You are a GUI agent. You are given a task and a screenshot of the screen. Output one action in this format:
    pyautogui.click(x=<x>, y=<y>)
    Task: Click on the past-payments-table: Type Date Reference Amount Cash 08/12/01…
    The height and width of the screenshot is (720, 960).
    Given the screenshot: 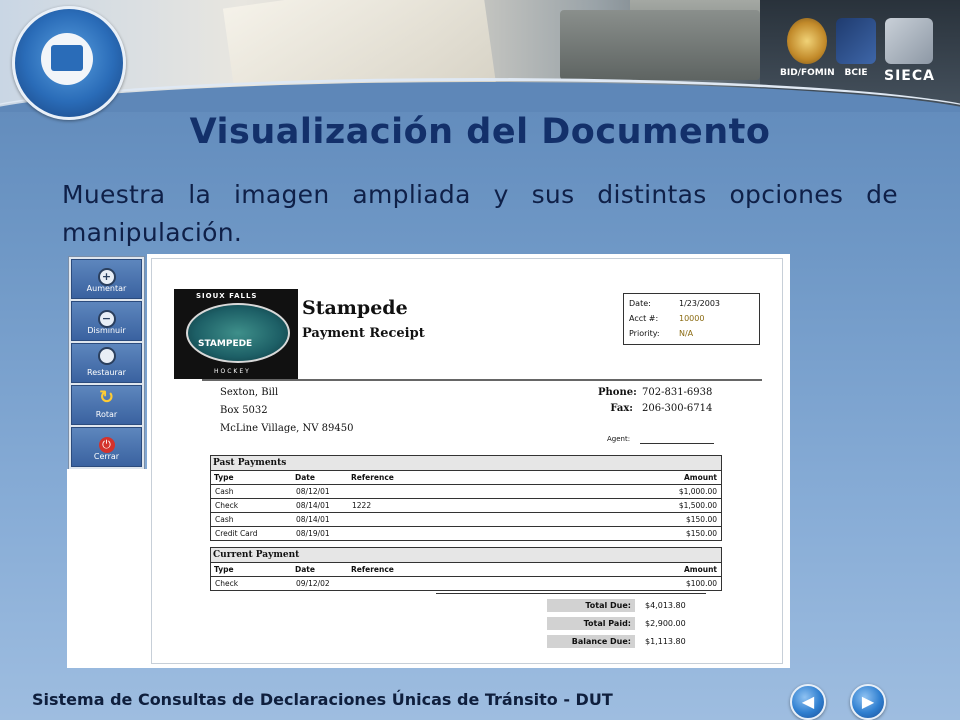 What is the action you would take?
    pyautogui.click(x=466, y=505)
    